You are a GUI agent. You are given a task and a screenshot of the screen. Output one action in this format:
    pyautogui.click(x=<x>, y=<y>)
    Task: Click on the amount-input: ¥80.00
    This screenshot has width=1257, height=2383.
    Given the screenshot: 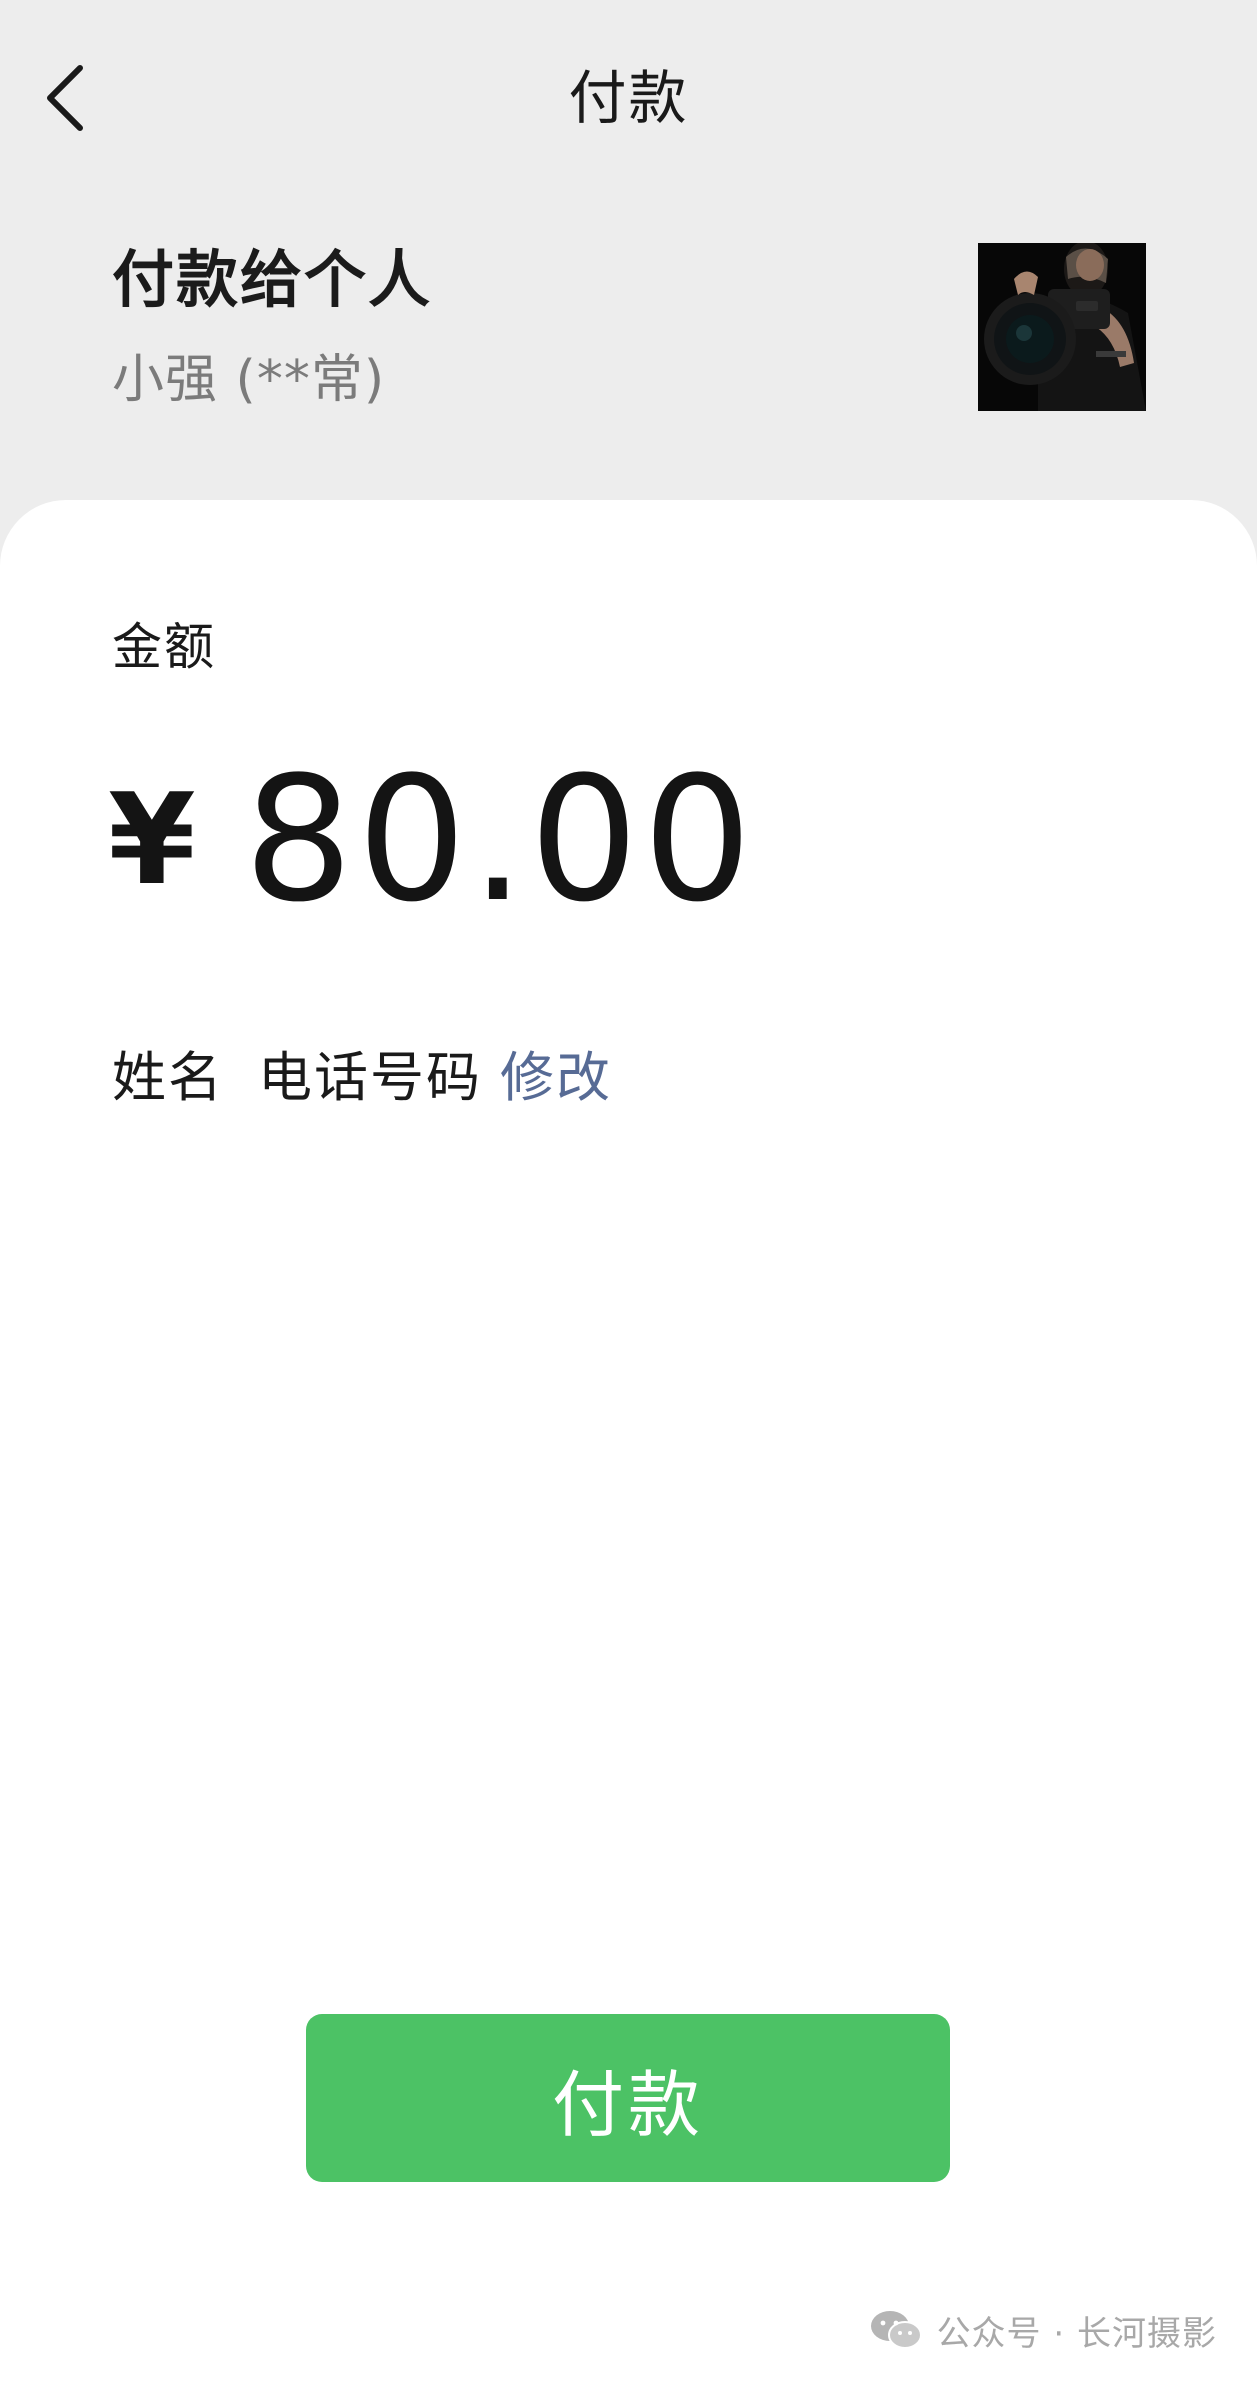 What is the action you would take?
    pyautogui.click(x=432, y=840)
    